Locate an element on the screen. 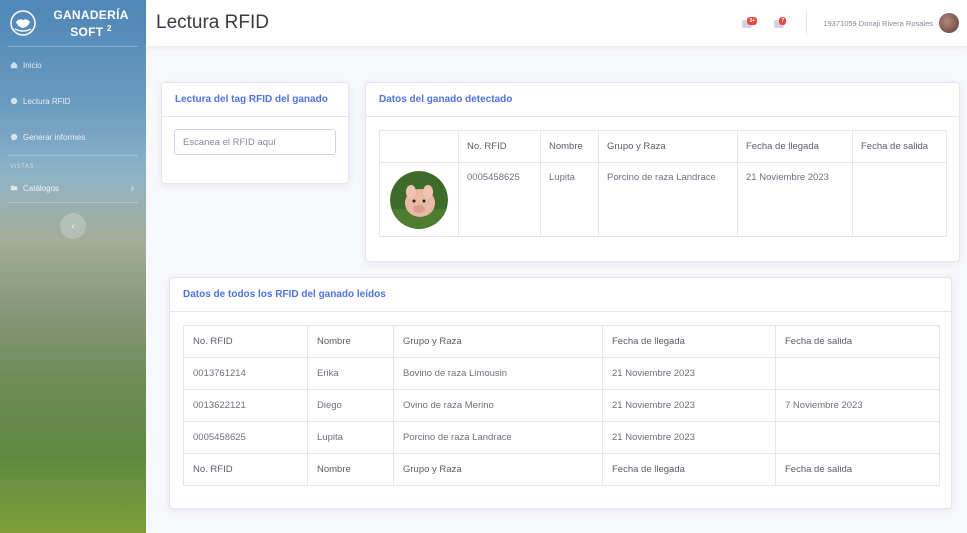 The image size is (967, 533). brand-sup: 2 is located at coordinates (109, 28).